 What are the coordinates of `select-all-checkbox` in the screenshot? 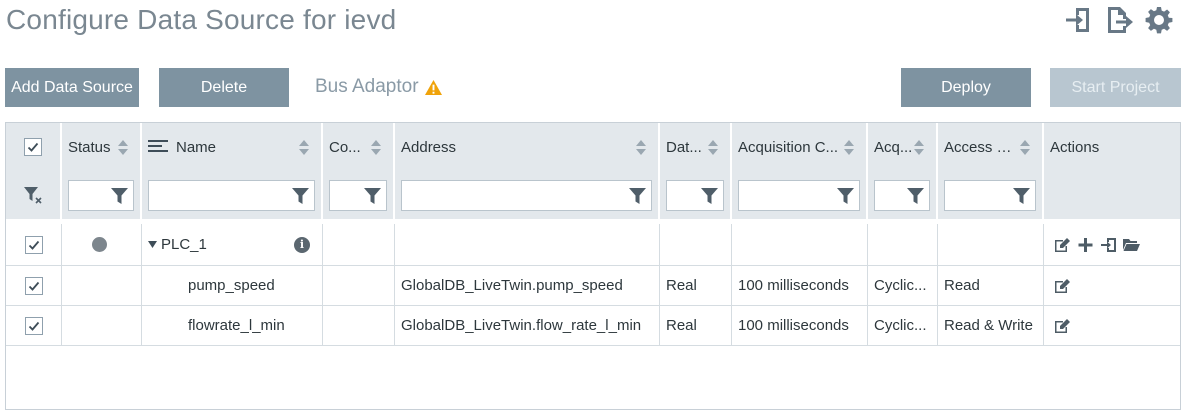 It's located at (33, 147).